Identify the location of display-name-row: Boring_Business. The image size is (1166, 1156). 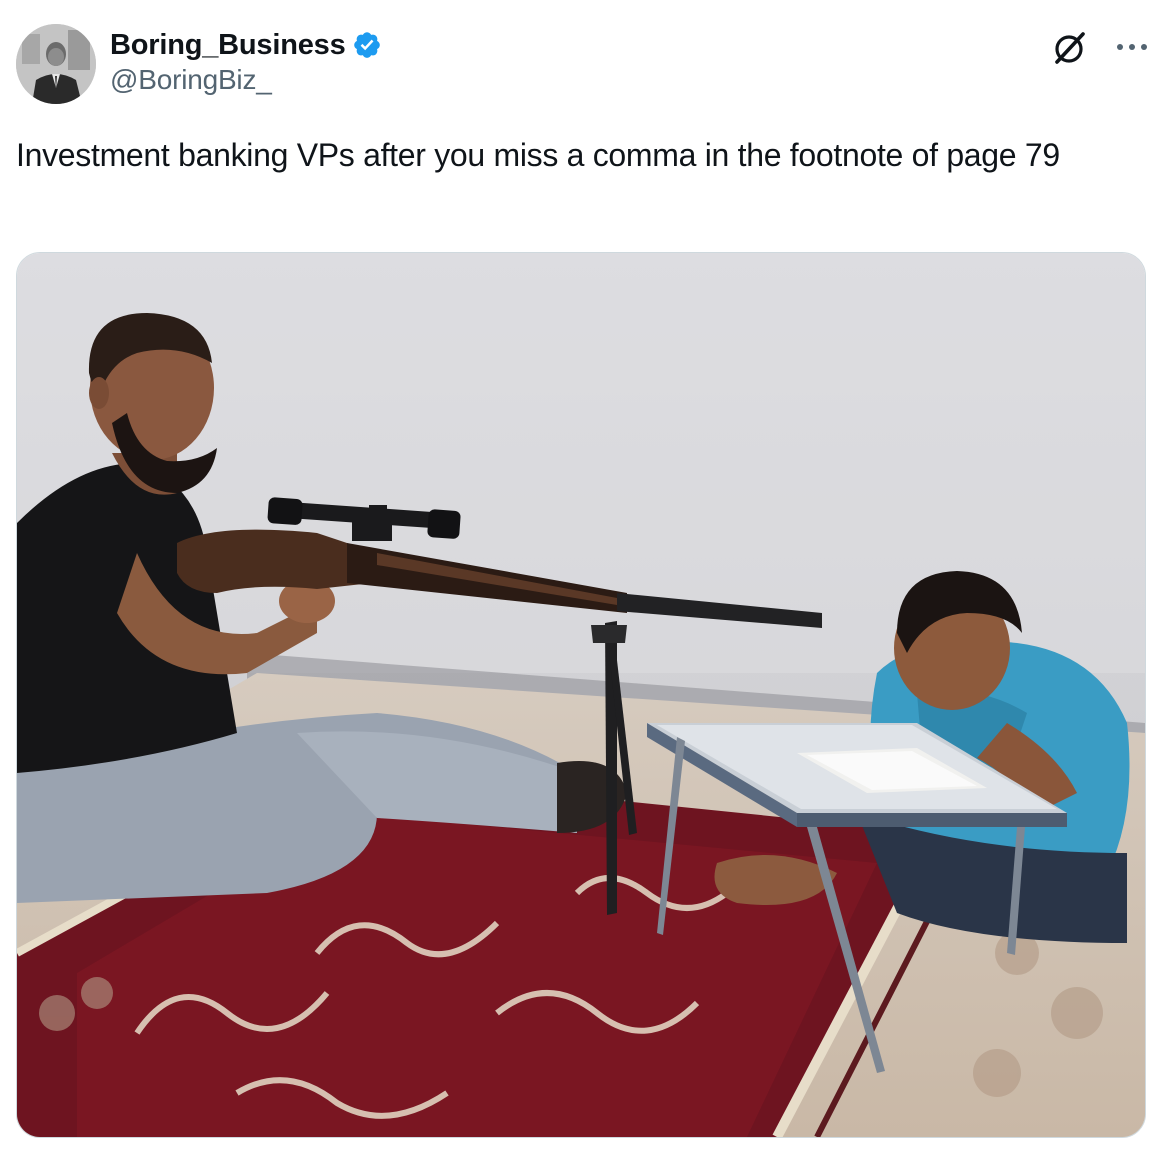
(246, 45).